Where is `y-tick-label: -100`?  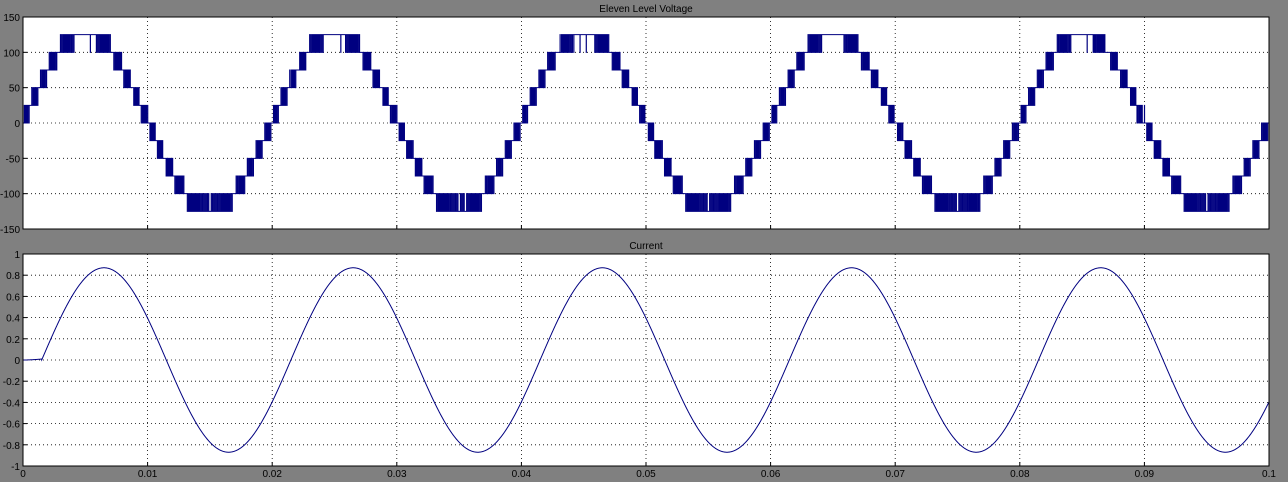
y-tick-label: -100 is located at coordinates (10, 195).